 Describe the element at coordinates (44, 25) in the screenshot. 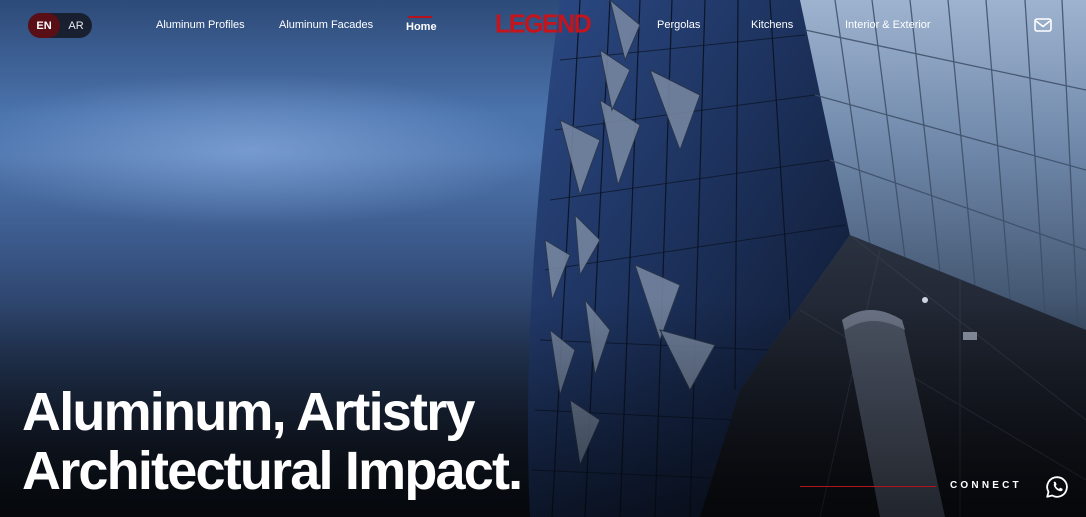

I see `lang-option-en: EN` at that location.